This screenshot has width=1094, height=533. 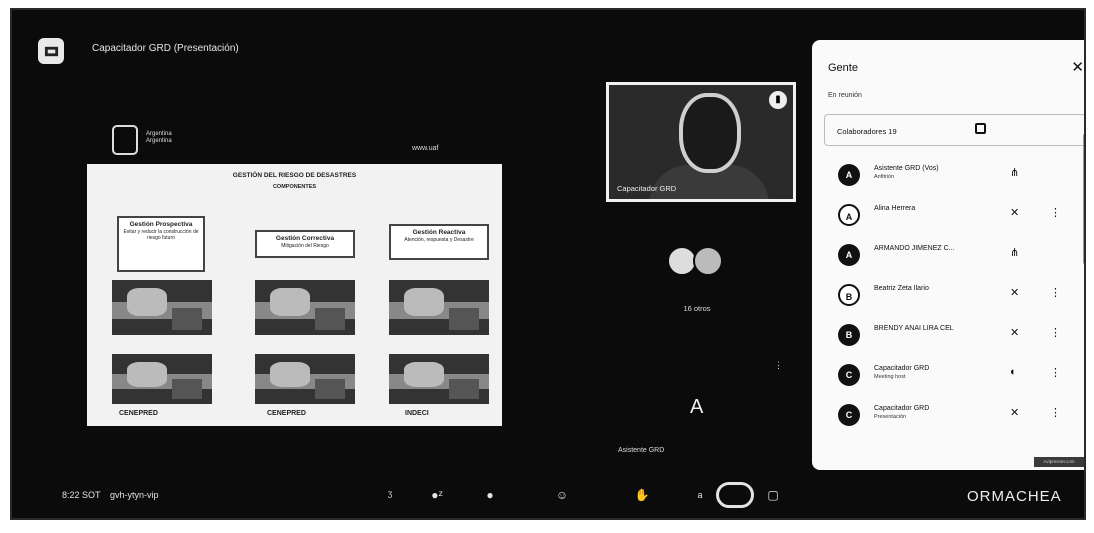 I want to click on org-logo-indeci: INDECI, so click(x=417, y=413).